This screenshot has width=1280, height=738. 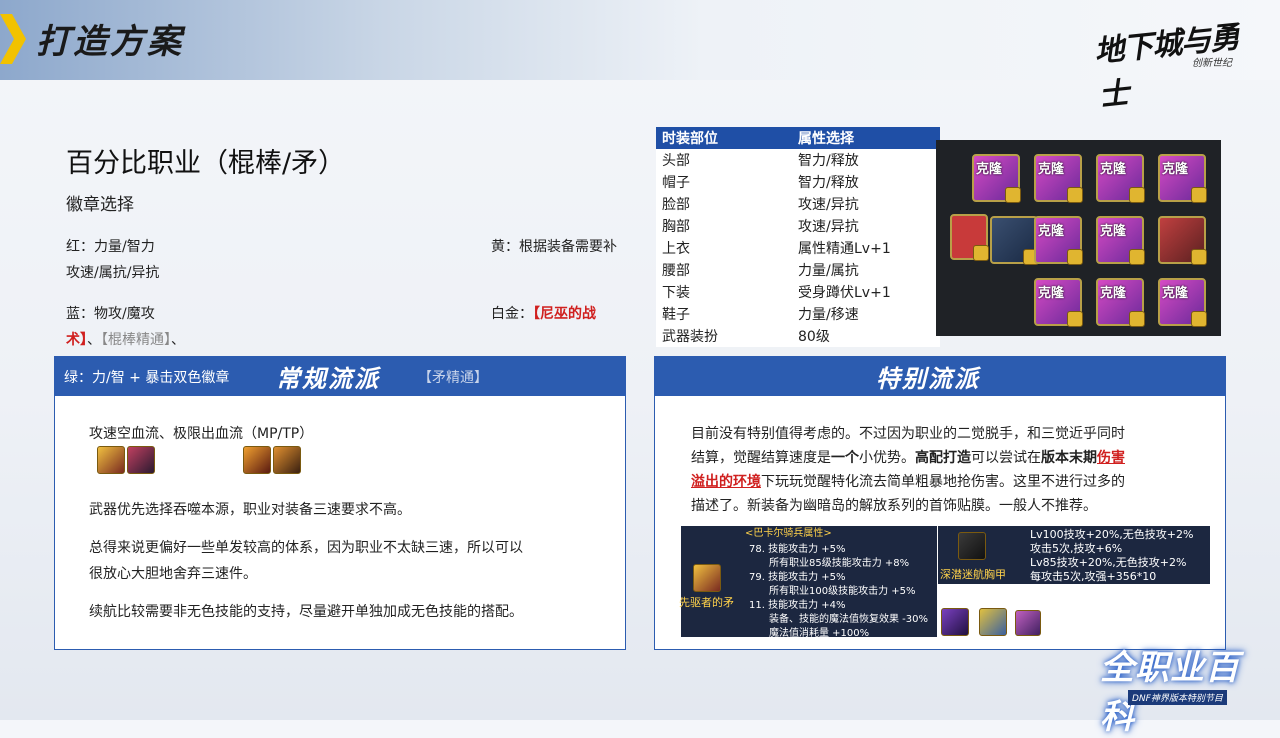 I want to click on table-row: 脸部 攻速/异抗, so click(x=798, y=204).